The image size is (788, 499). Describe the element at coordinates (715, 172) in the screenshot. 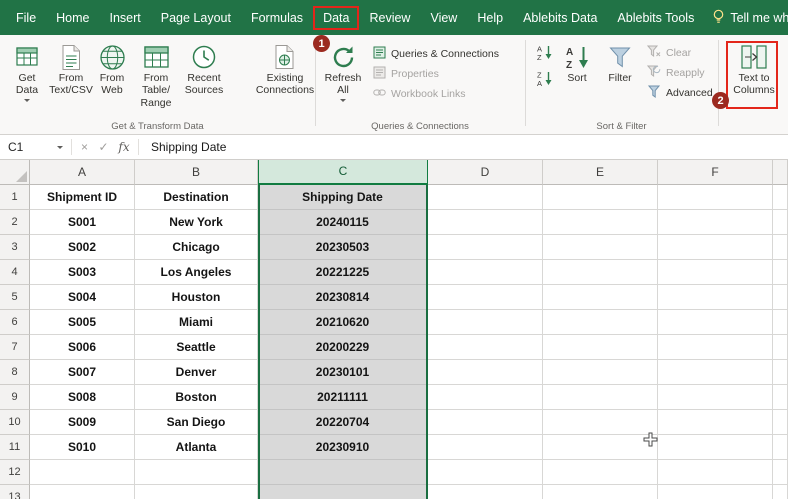

I see `column-header-F: F` at that location.